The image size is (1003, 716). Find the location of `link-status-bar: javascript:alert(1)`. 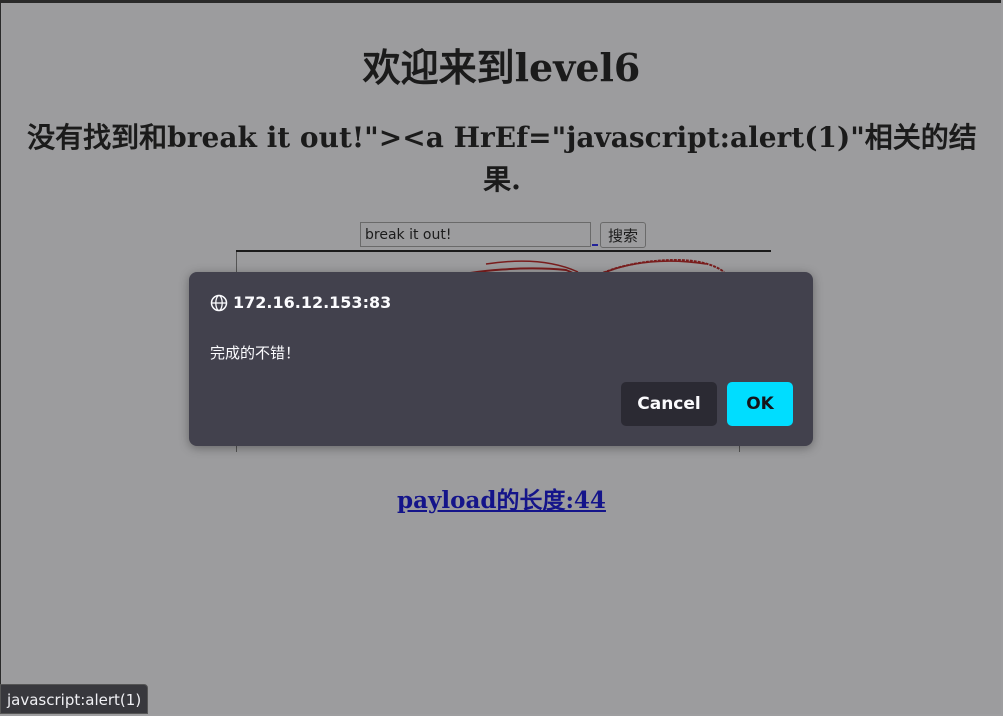

link-status-bar: javascript:alert(1) is located at coordinates (74, 699).